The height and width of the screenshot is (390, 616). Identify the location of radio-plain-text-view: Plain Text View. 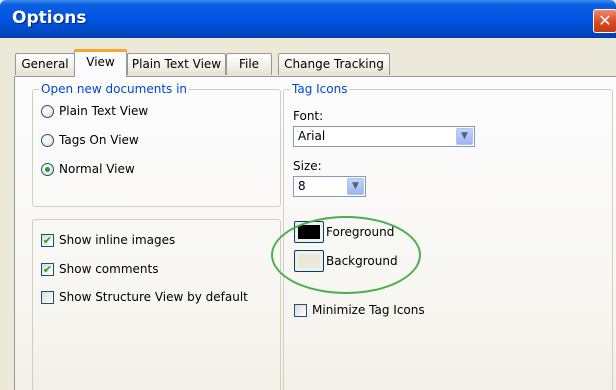
(94, 111).